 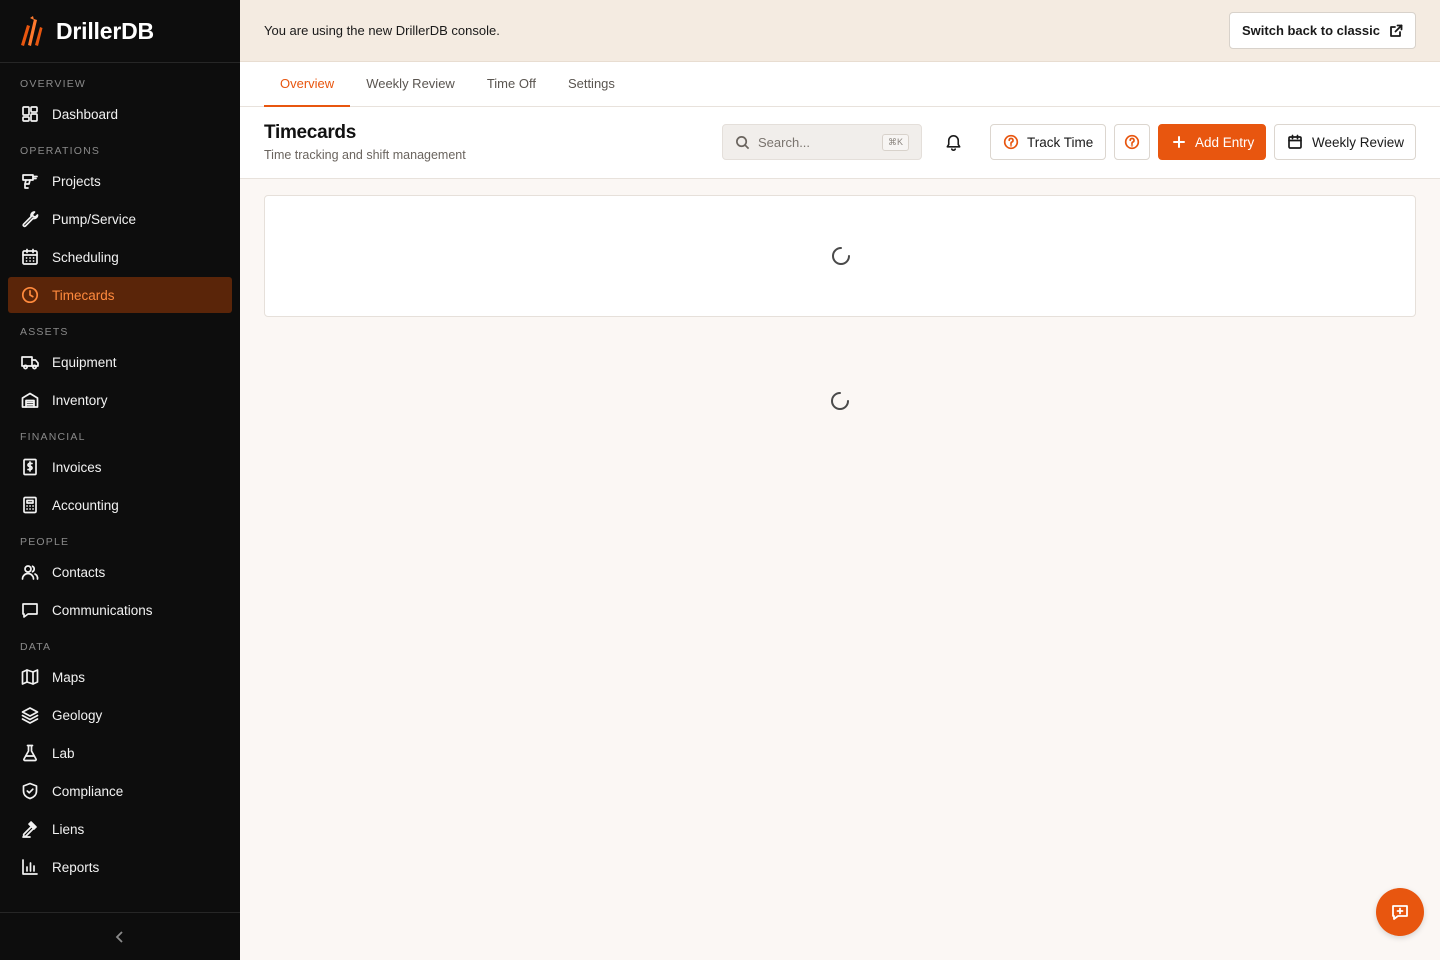 I want to click on sidebar-item-label: Pump/Service, so click(x=94, y=219).